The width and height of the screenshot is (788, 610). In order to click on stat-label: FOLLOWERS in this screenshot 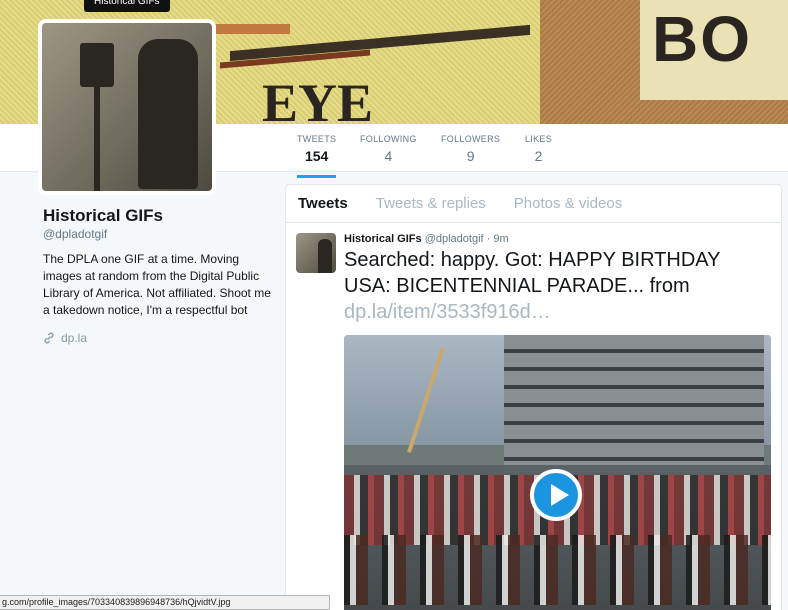, I will do `click(471, 139)`.